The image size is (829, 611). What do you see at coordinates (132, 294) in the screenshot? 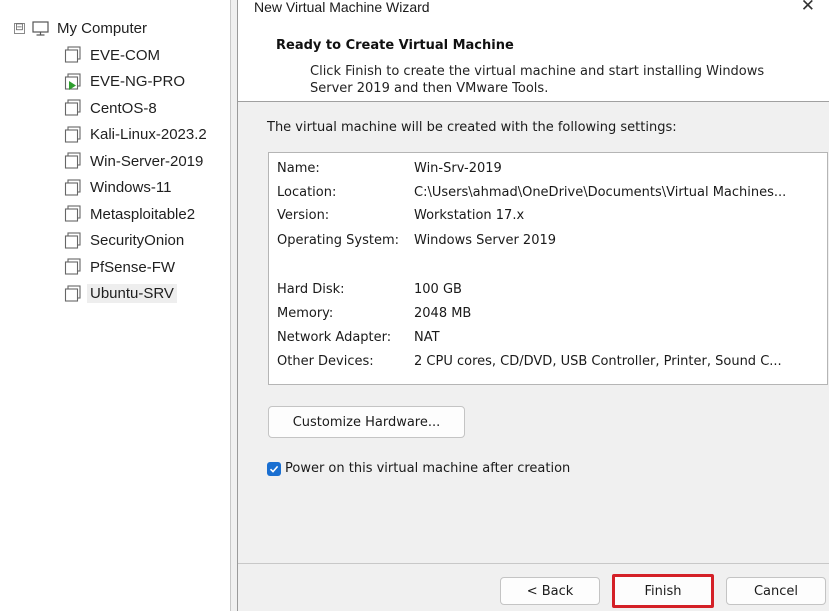
I see `tree-item-label: Ubuntu-SRV` at bounding box center [132, 294].